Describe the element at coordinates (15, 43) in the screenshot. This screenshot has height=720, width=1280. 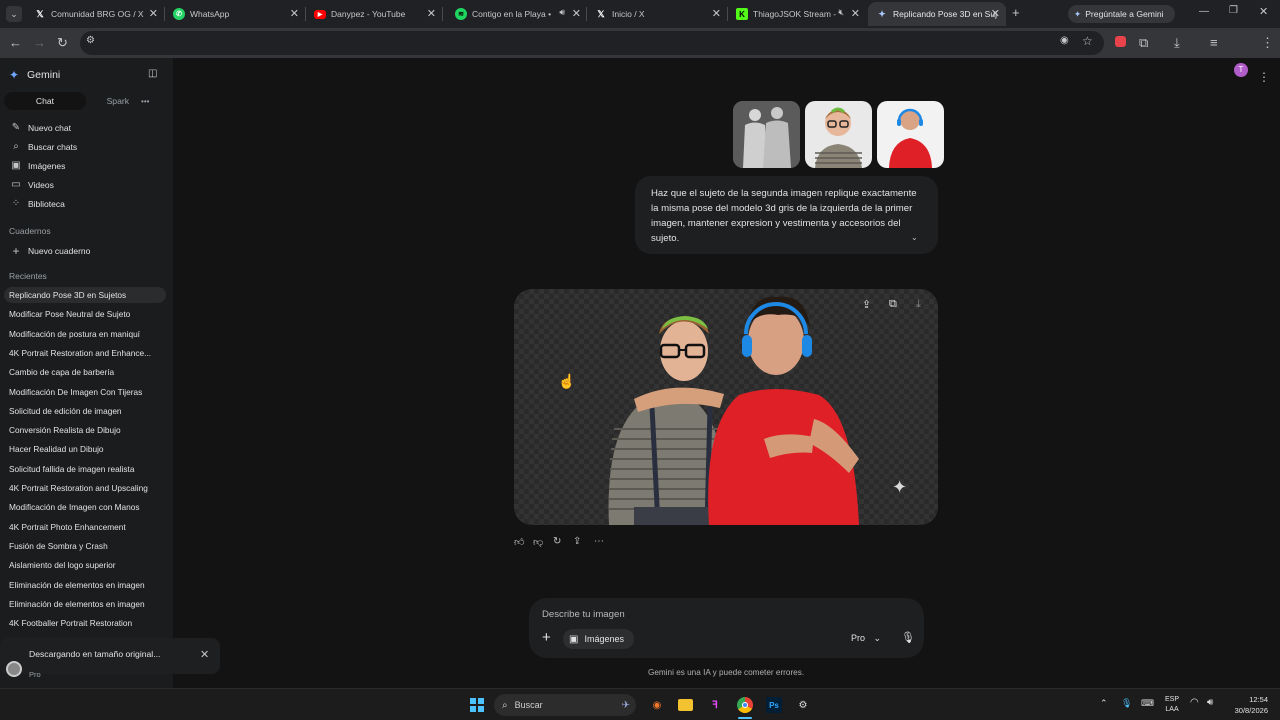
I see `back-icon: ←` at that location.